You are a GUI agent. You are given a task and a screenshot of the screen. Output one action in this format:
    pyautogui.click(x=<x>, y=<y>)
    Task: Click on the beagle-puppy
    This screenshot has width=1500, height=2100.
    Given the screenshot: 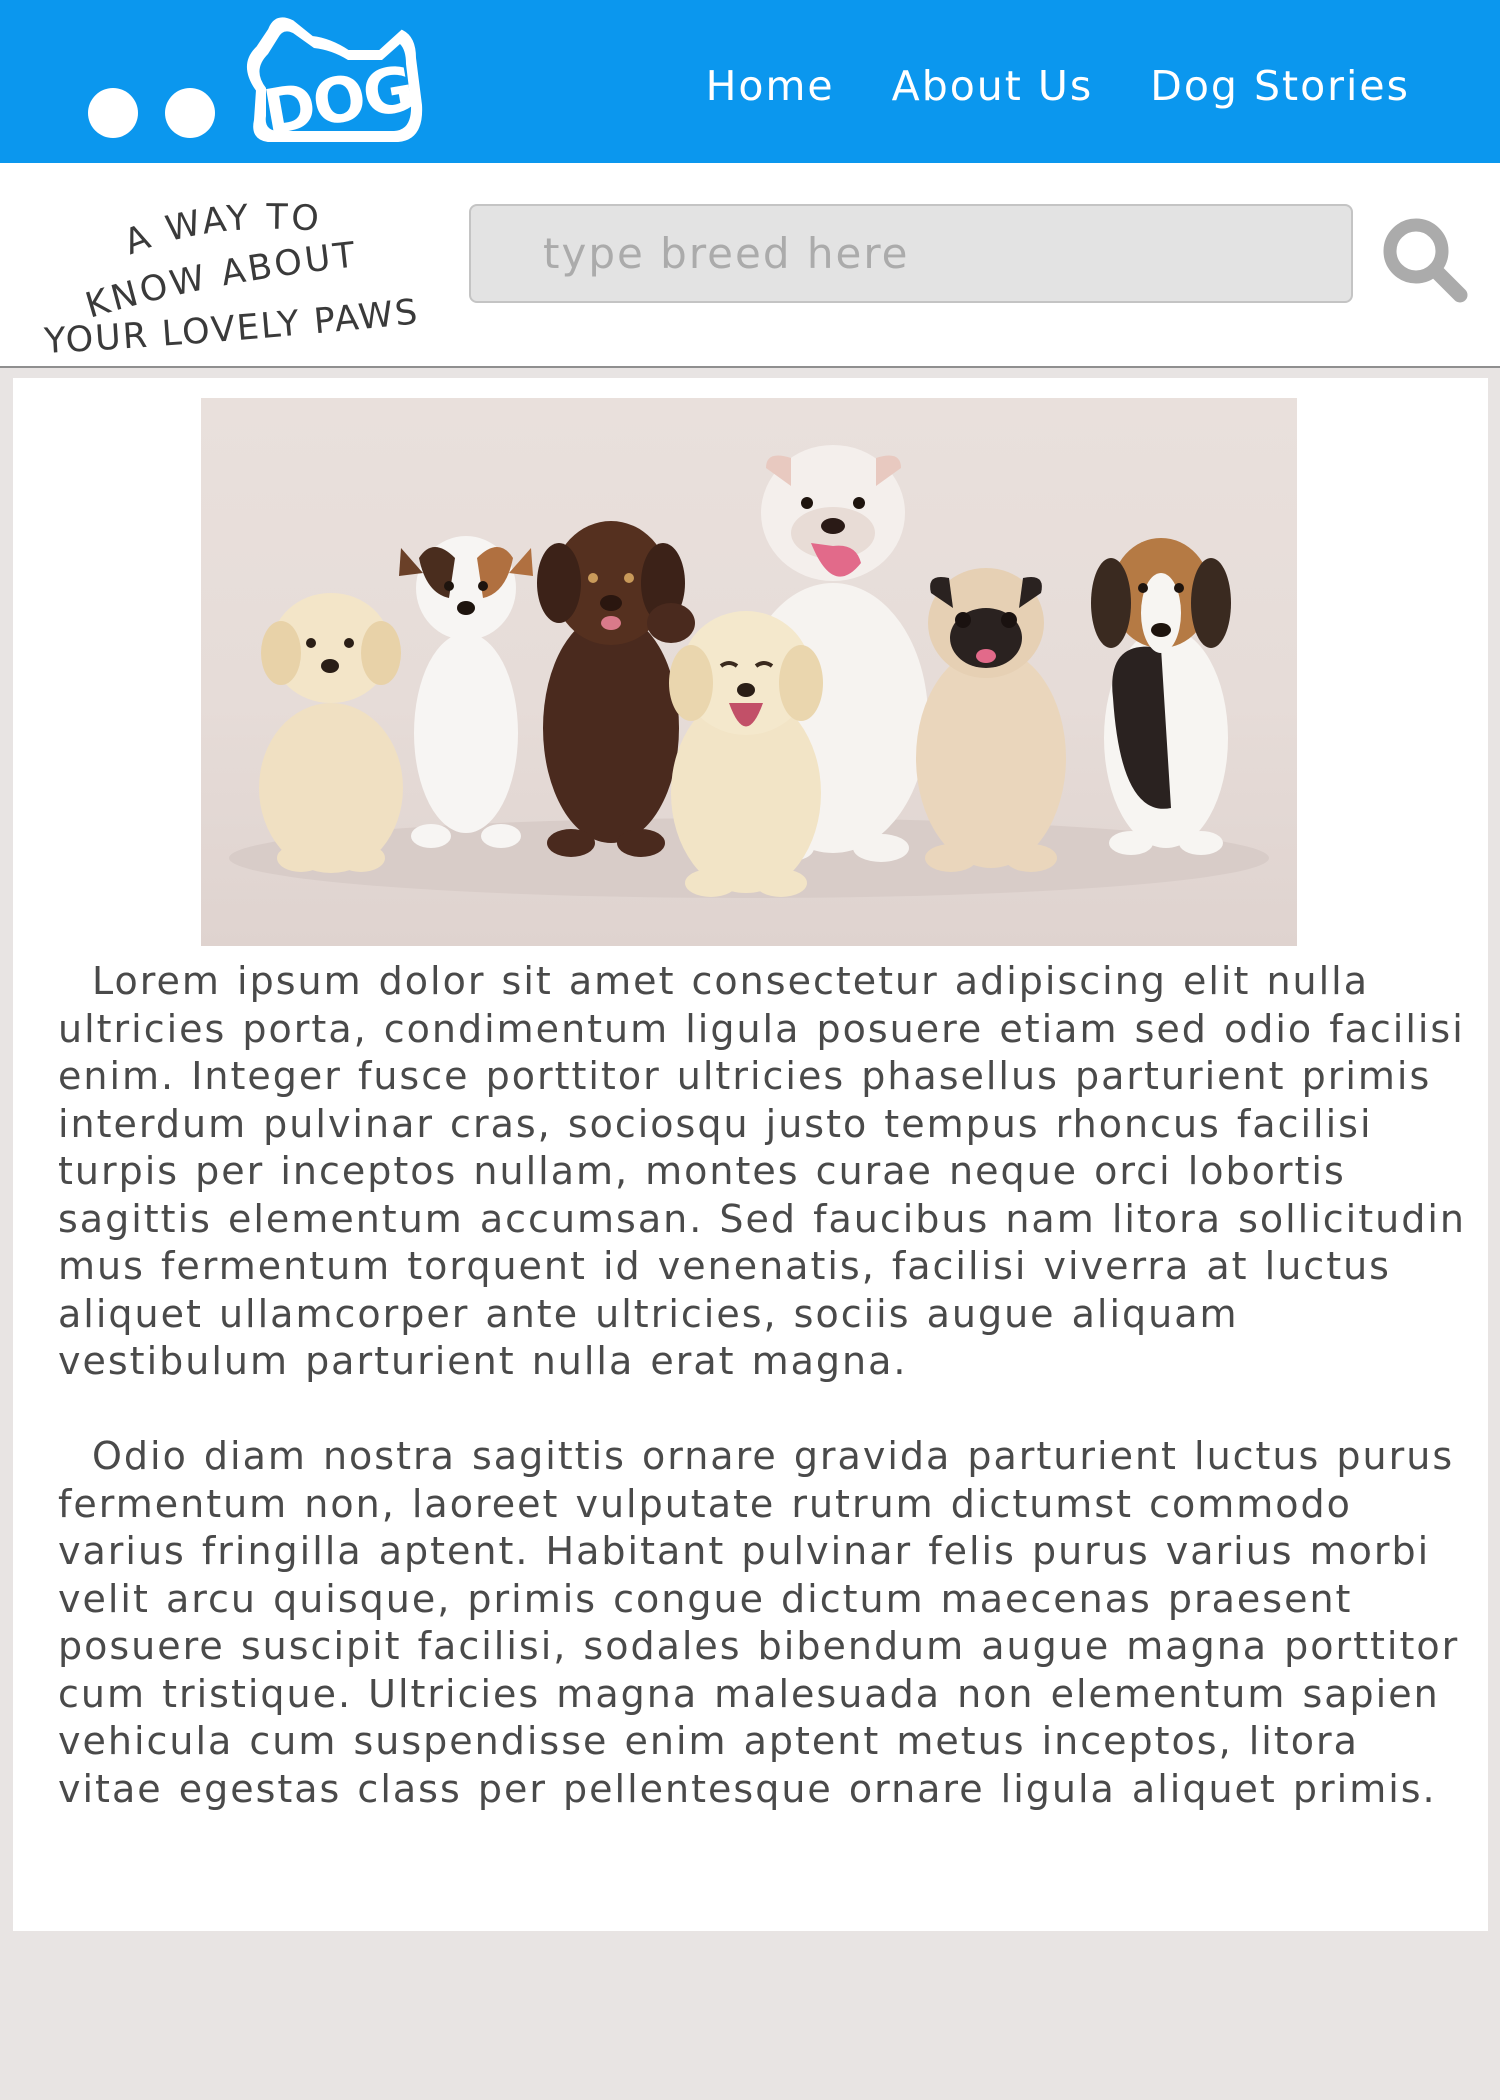 What is the action you would take?
    pyautogui.click(x=1161, y=696)
    